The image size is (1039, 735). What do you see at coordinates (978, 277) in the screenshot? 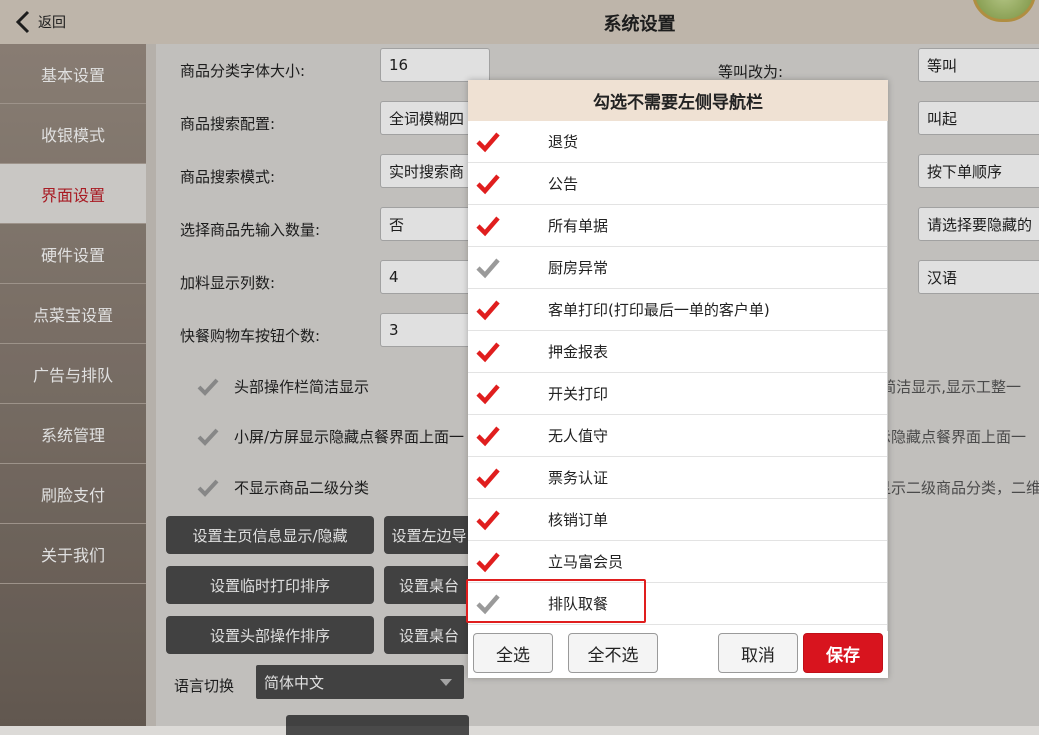
I see `language-text-select: 汉语` at bounding box center [978, 277].